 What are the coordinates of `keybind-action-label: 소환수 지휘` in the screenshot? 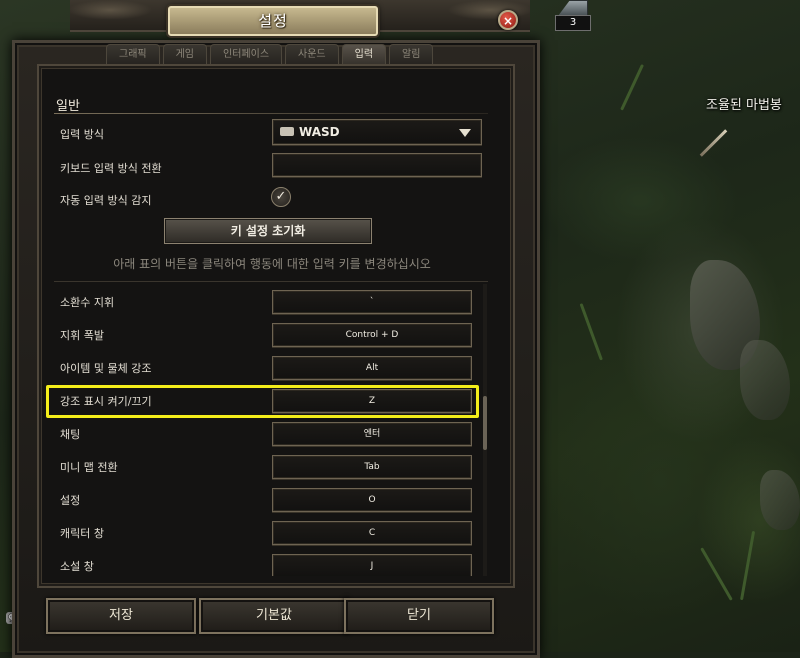 It's located at (87, 302).